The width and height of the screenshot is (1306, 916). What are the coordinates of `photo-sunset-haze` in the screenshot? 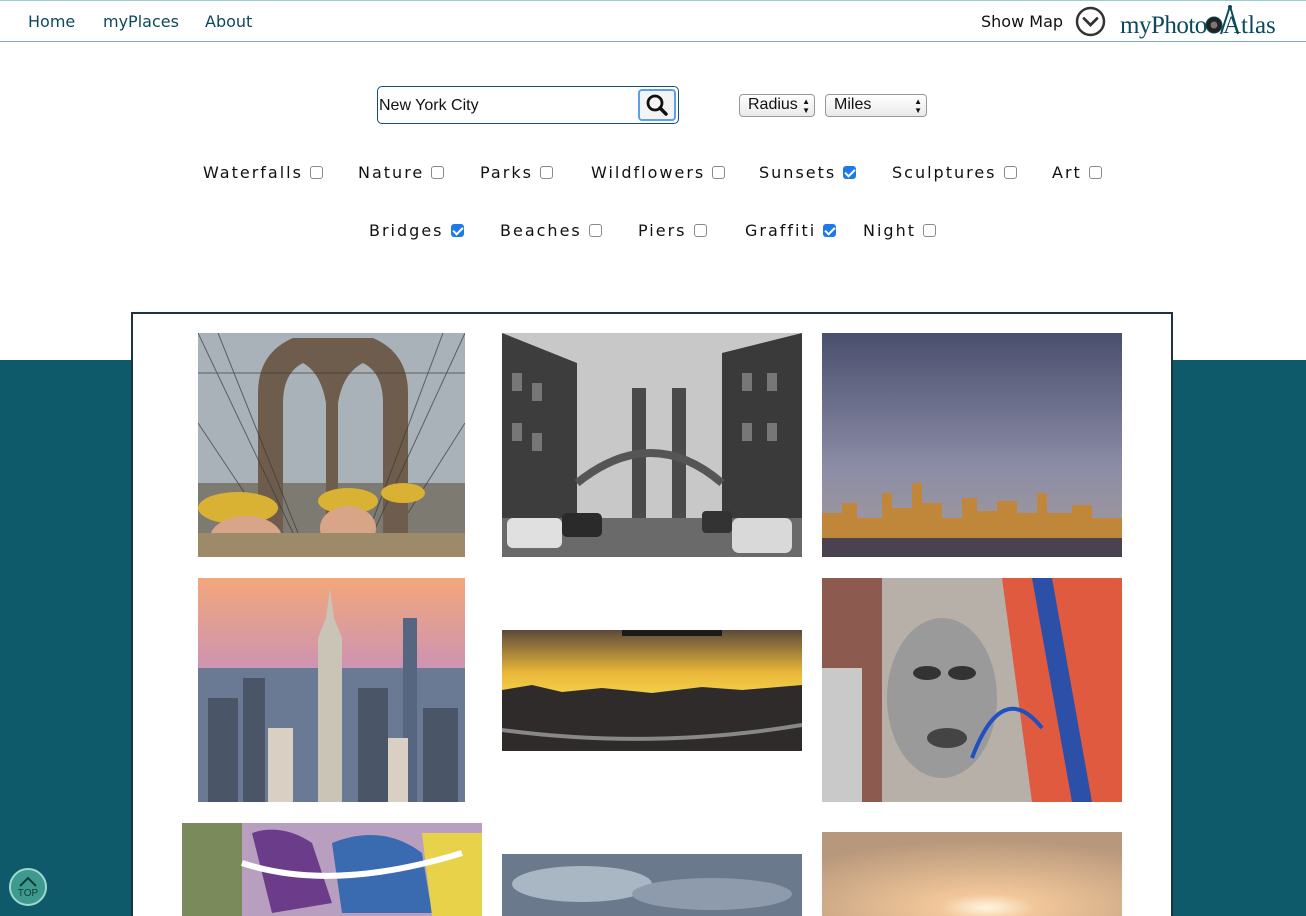 It's located at (972, 874).